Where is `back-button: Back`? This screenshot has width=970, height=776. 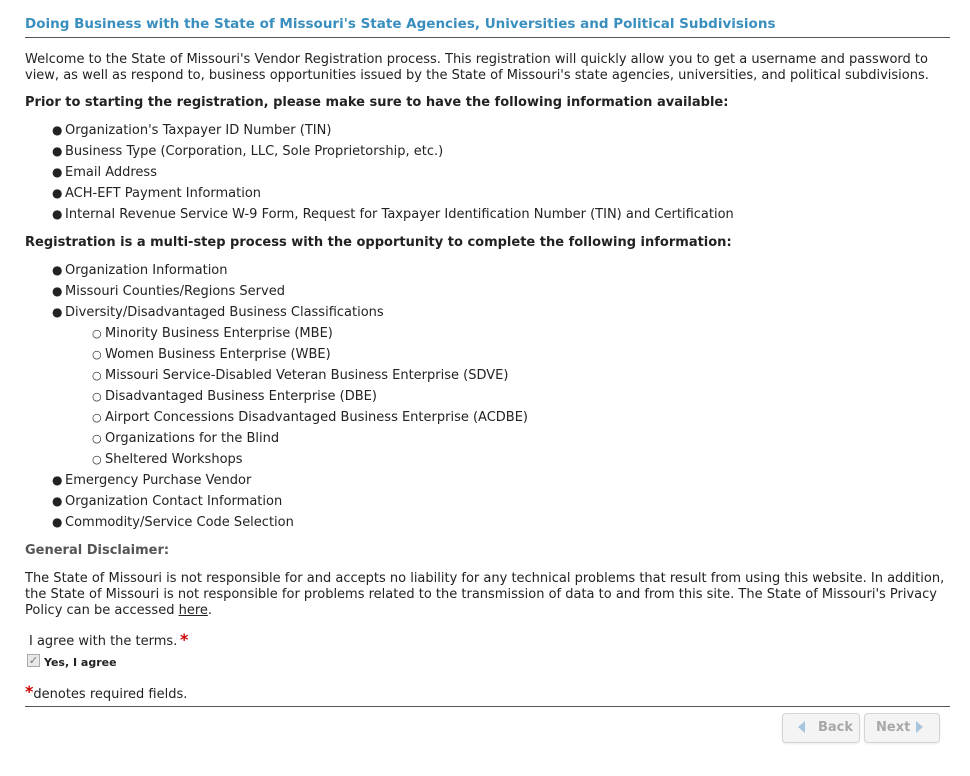 back-button: Back is located at coordinates (821, 728).